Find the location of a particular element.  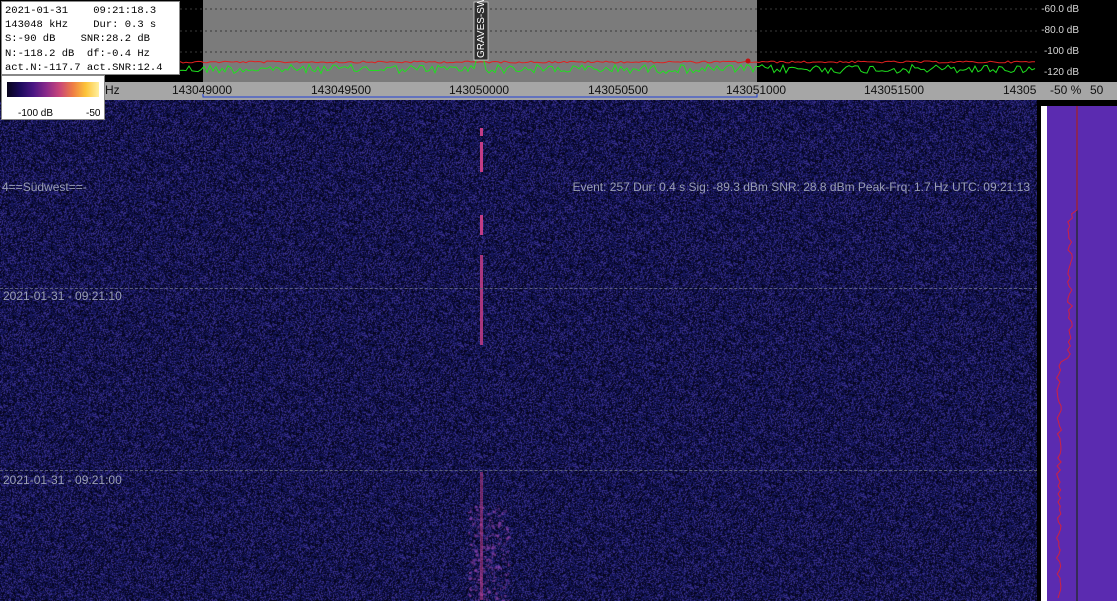

info-datetime: 2021-01-31 09:21:18.3 is located at coordinates (81, 11).